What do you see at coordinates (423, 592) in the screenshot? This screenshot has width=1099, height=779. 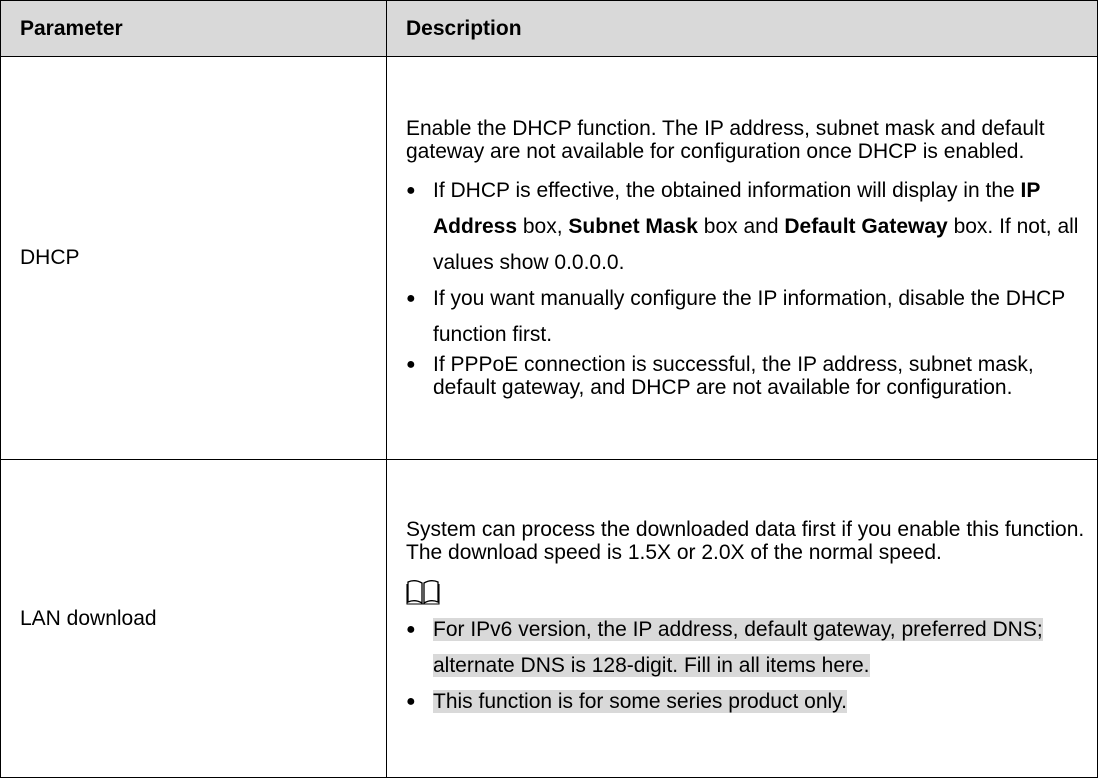 I see `book-note-icon` at bounding box center [423, 592].